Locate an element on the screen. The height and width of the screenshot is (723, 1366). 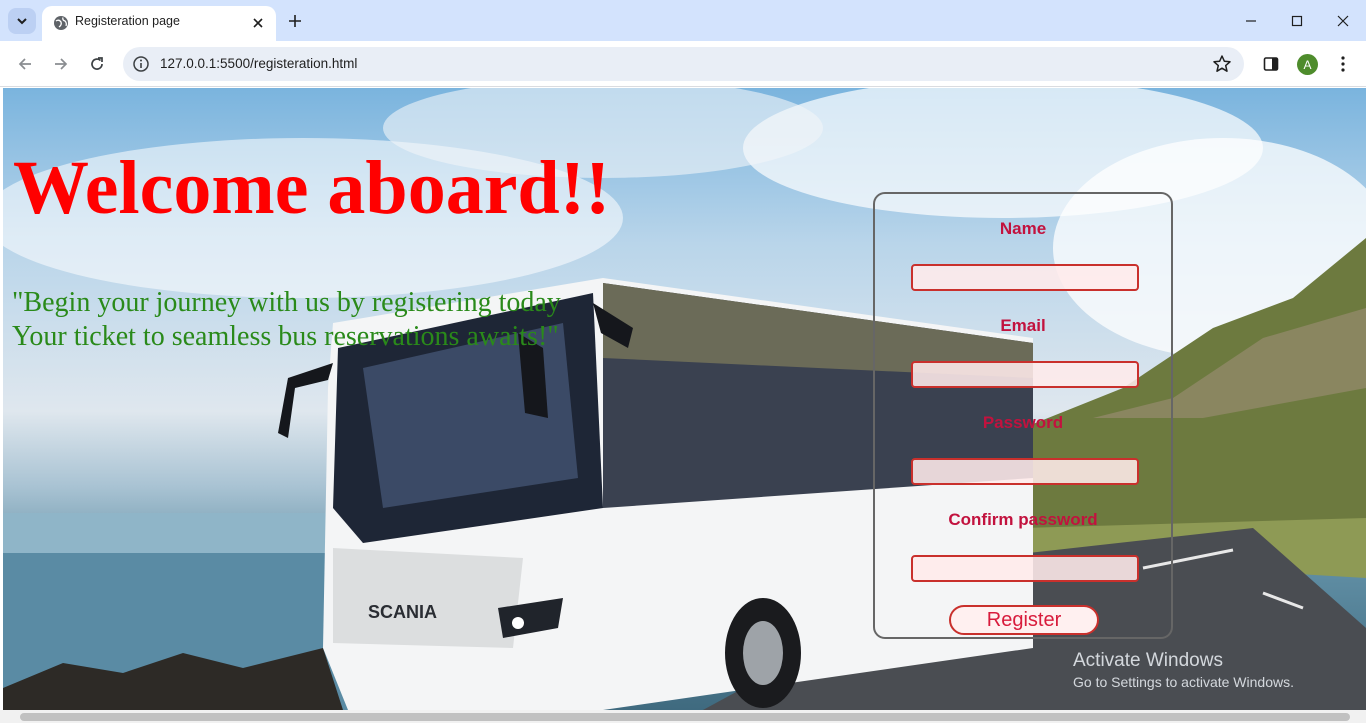
side-panel-button is located at coordinates (1271, 64).